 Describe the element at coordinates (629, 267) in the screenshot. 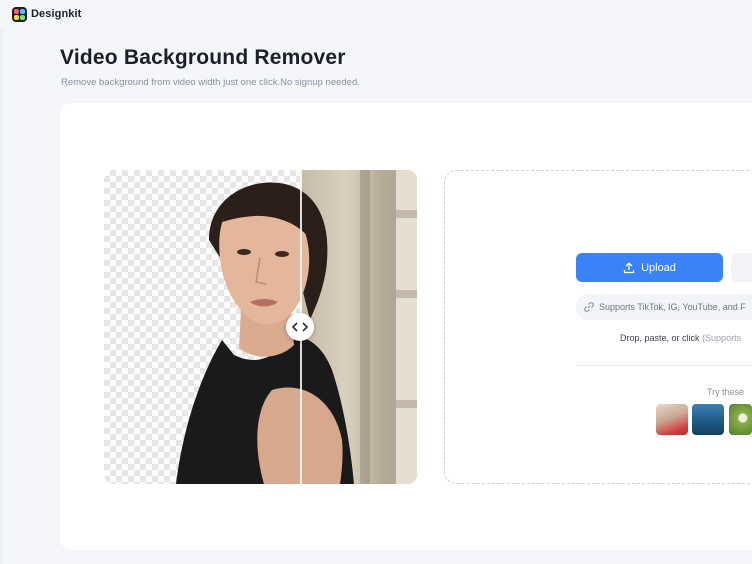

I see `upload-icon` at that location.